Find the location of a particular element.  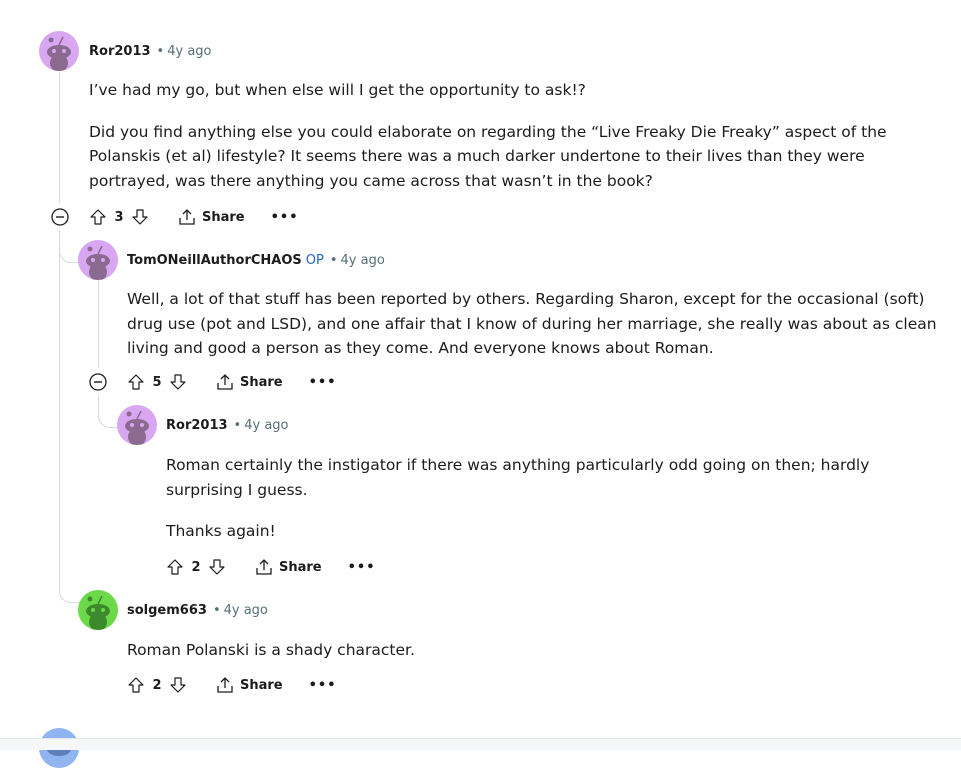

thread-line-root-lower is located at coordinates (59, 400).